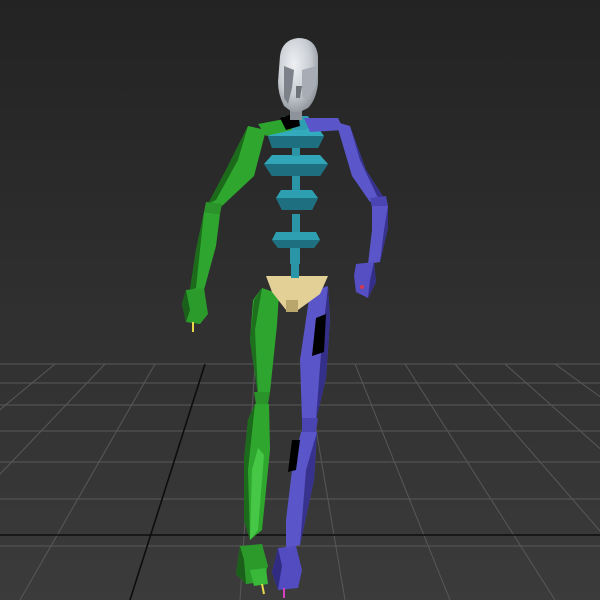  What do you see at coordinates (213, 208) in the screenshot?
I see `left-elbow` at bounding box center [213, 208].